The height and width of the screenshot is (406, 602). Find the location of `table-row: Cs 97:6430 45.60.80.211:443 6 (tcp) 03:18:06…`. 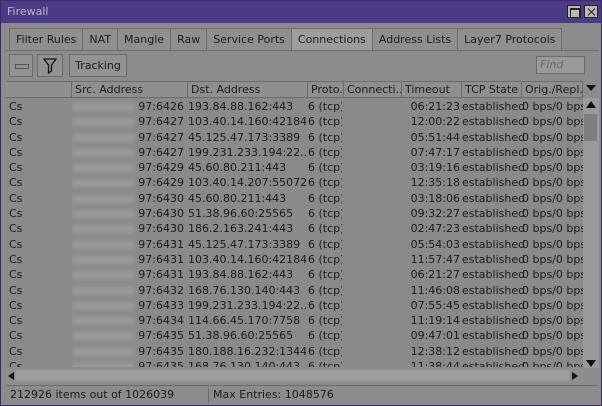

table-row: Cs 97:6430 45.60.80.211:443 6 (tcp) 03:18:06… is located at coordinates (294, 198).